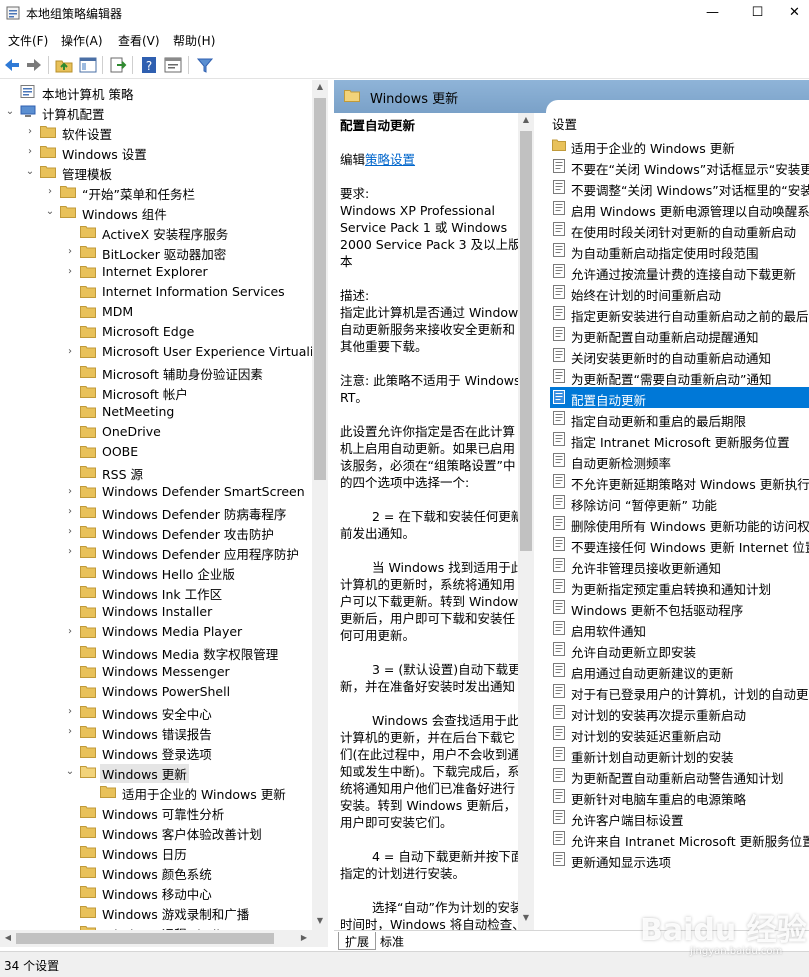 The height and width of the screenshot is (977, 809). I want to click on forward-arrow-icon, so click(34, 65).